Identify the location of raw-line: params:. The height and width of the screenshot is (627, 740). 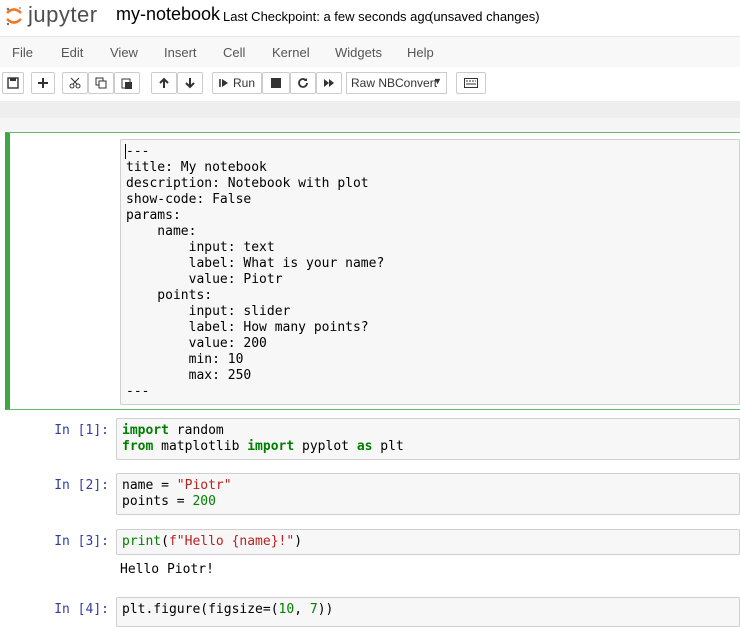
(153, 215).